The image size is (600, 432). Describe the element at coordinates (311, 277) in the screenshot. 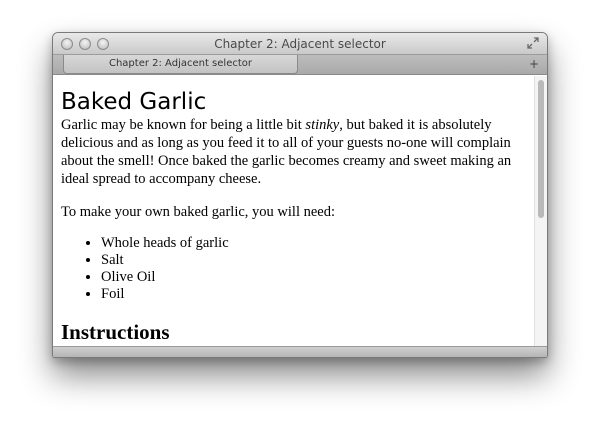

I see `list-item: Olive Oil` at that location.